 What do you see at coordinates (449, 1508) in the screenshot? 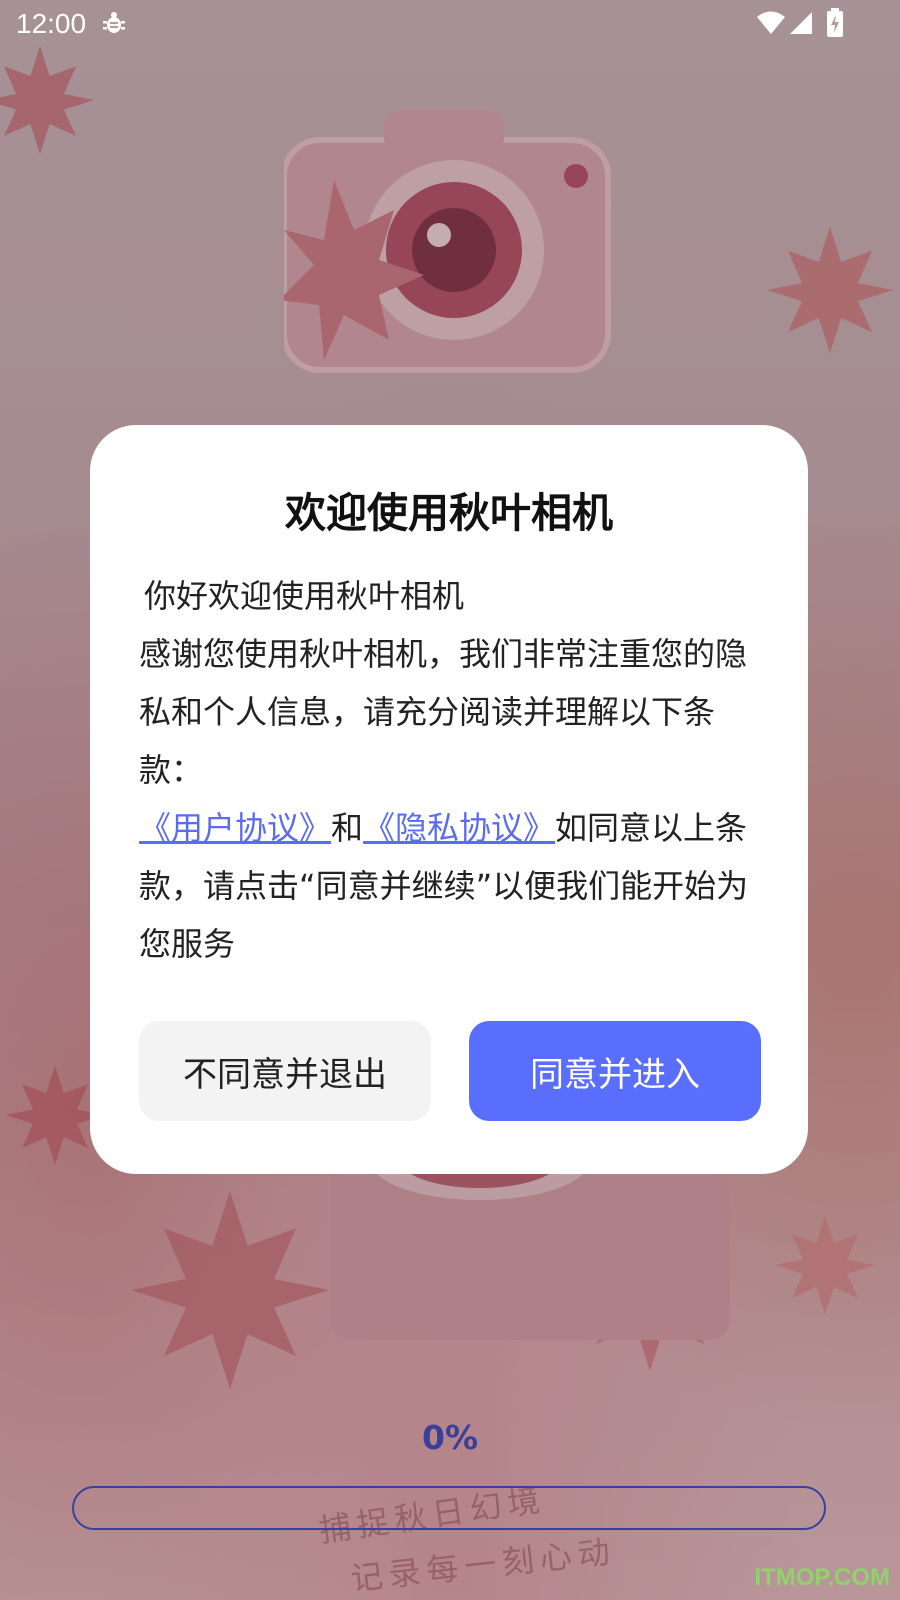
I see `progress-bar` at bounding box center [449, 1508].